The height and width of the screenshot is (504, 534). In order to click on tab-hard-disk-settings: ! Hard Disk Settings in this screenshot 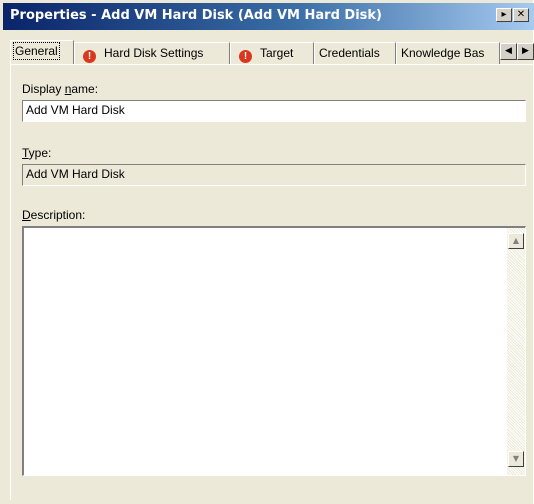, I will do `click(152, 53)`.